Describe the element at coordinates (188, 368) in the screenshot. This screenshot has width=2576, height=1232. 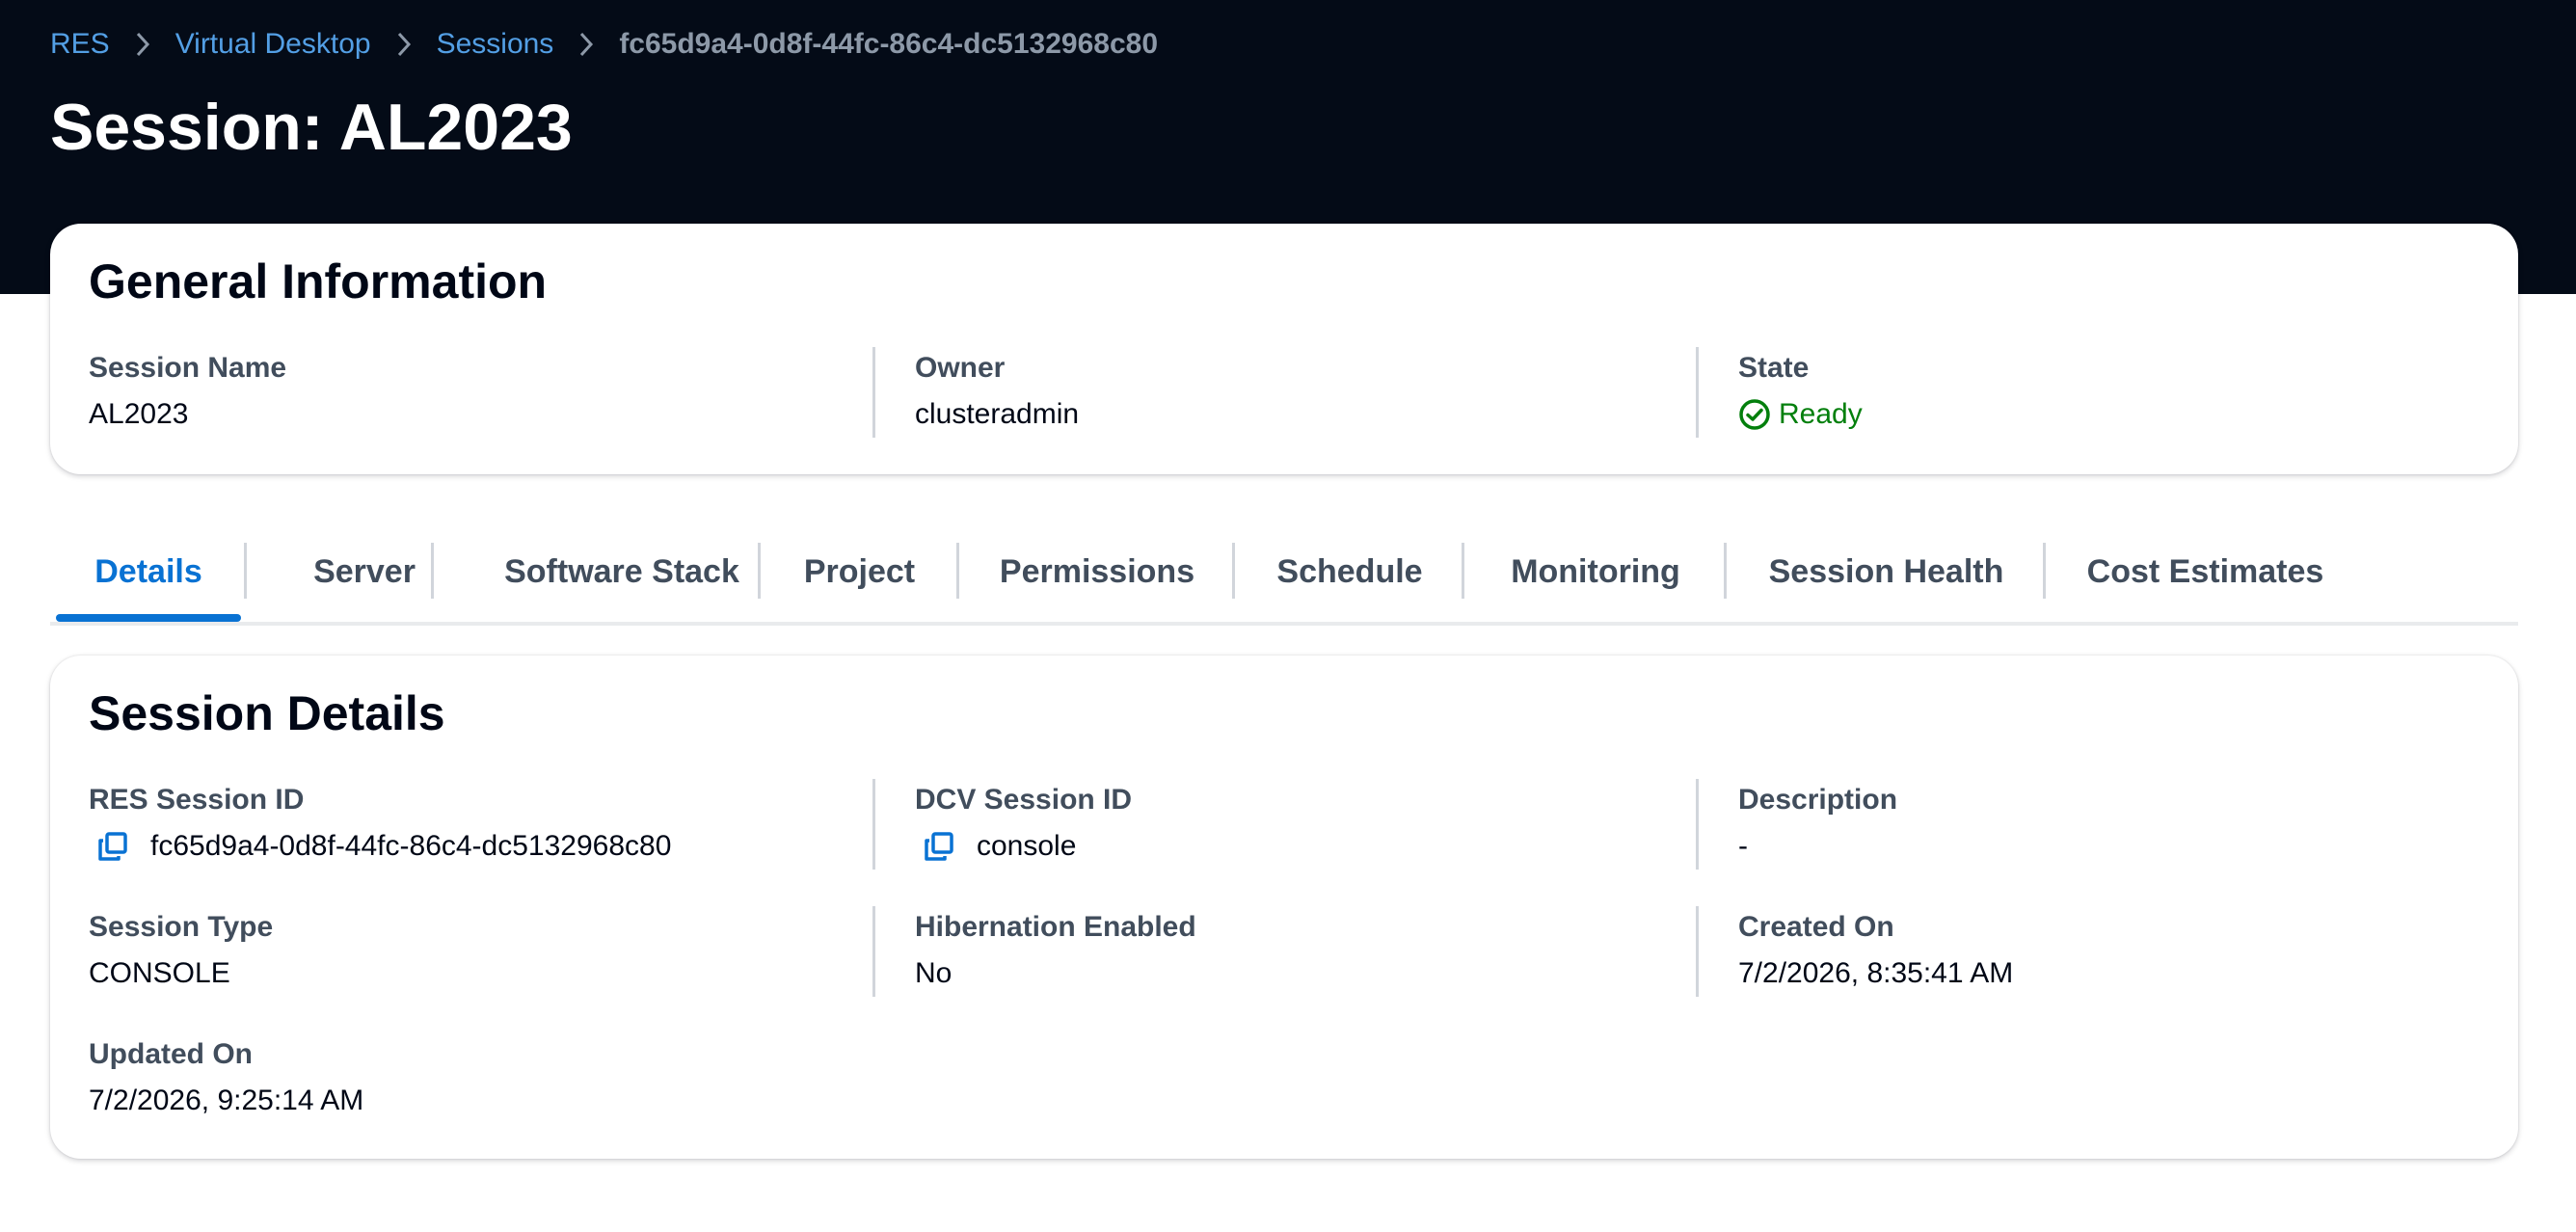
I see `session-name-label: Session Name` at that location.